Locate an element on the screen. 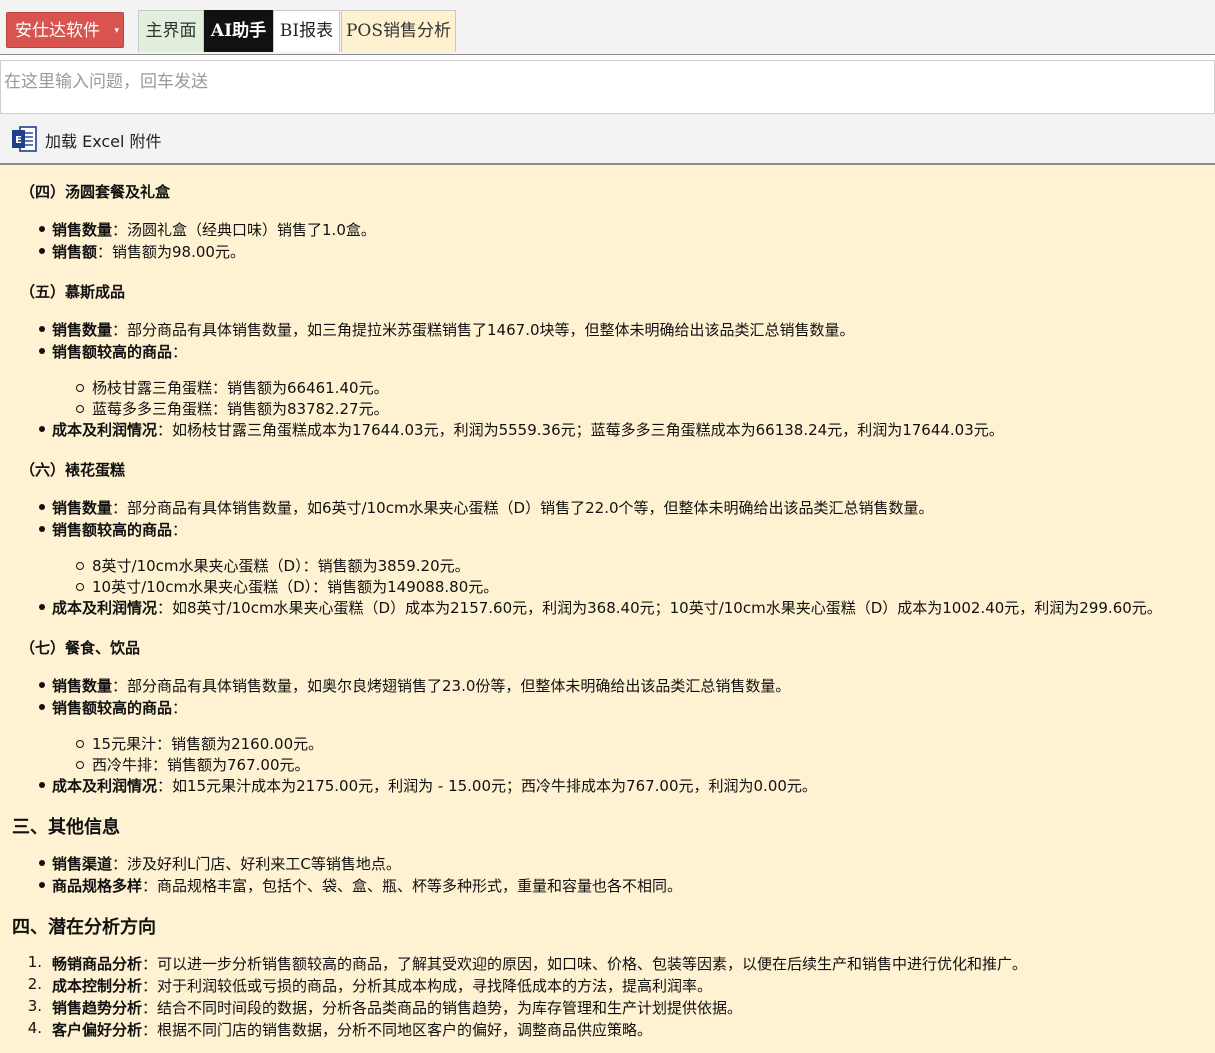 The height and width of the screenshot is (1053, 1215). tab-bi-report: BI报表 is located at coordinates (306, 31).